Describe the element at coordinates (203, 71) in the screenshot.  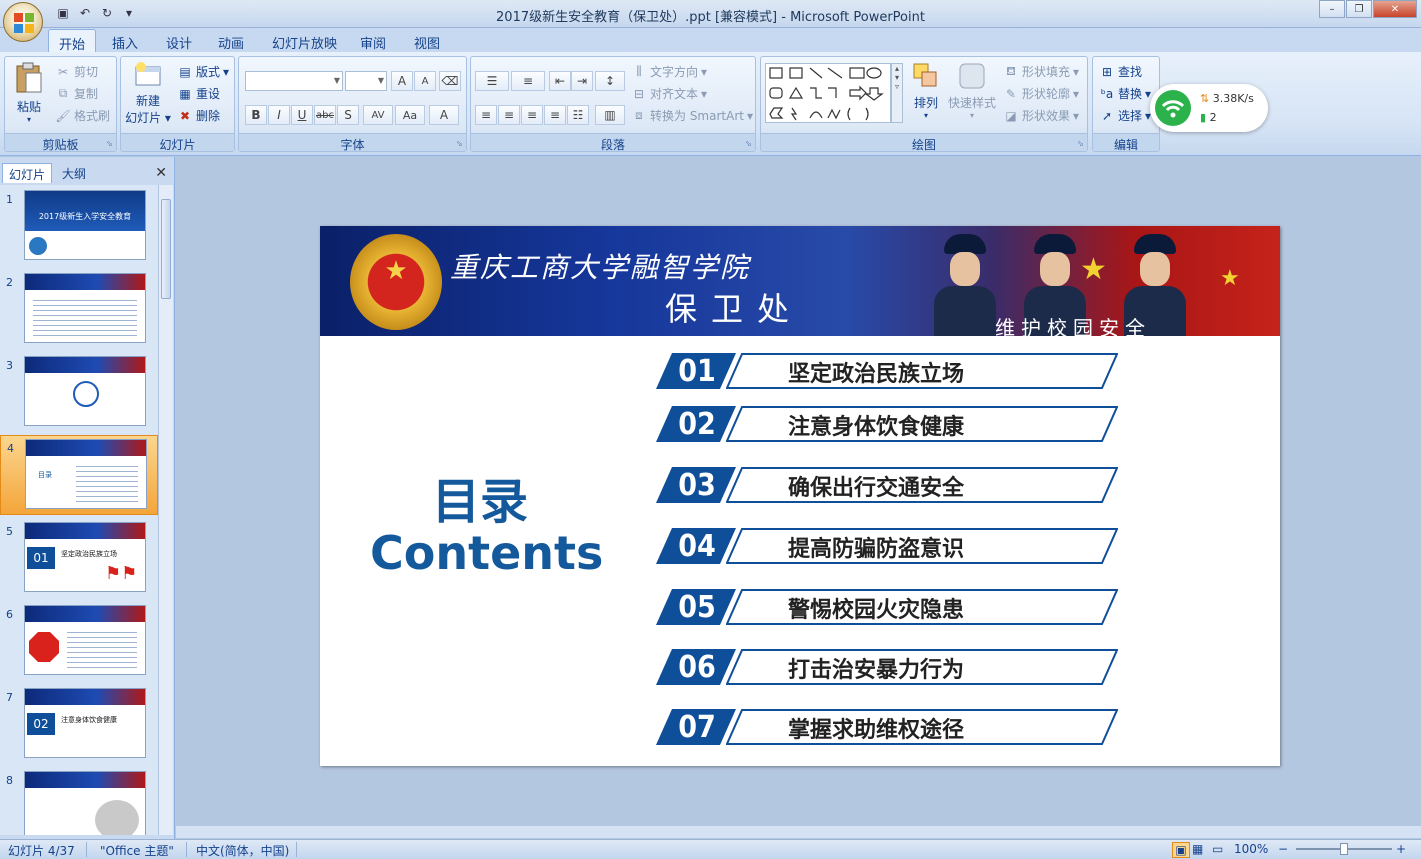
I see `layout-button: ▤ 版式 ▾` at that location.